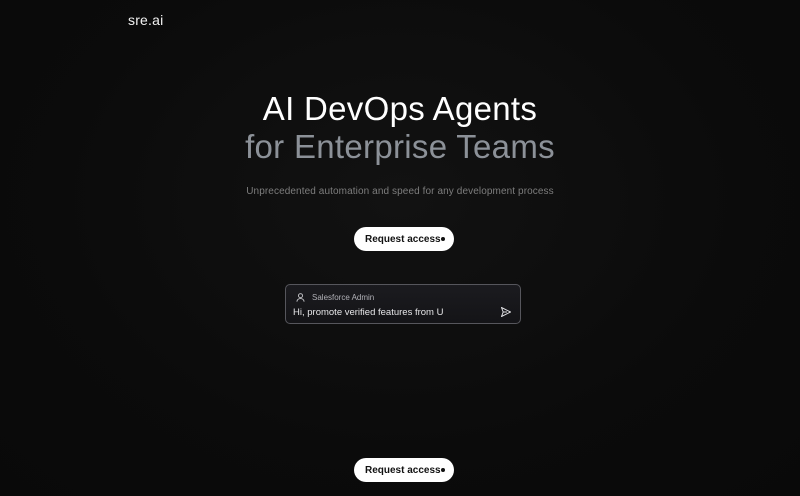  What do you see at coordinates (368, 312) in the screenshot?
I see `chat-message-text: Hi, promote verified features from U` at bounding box center [368, 312].